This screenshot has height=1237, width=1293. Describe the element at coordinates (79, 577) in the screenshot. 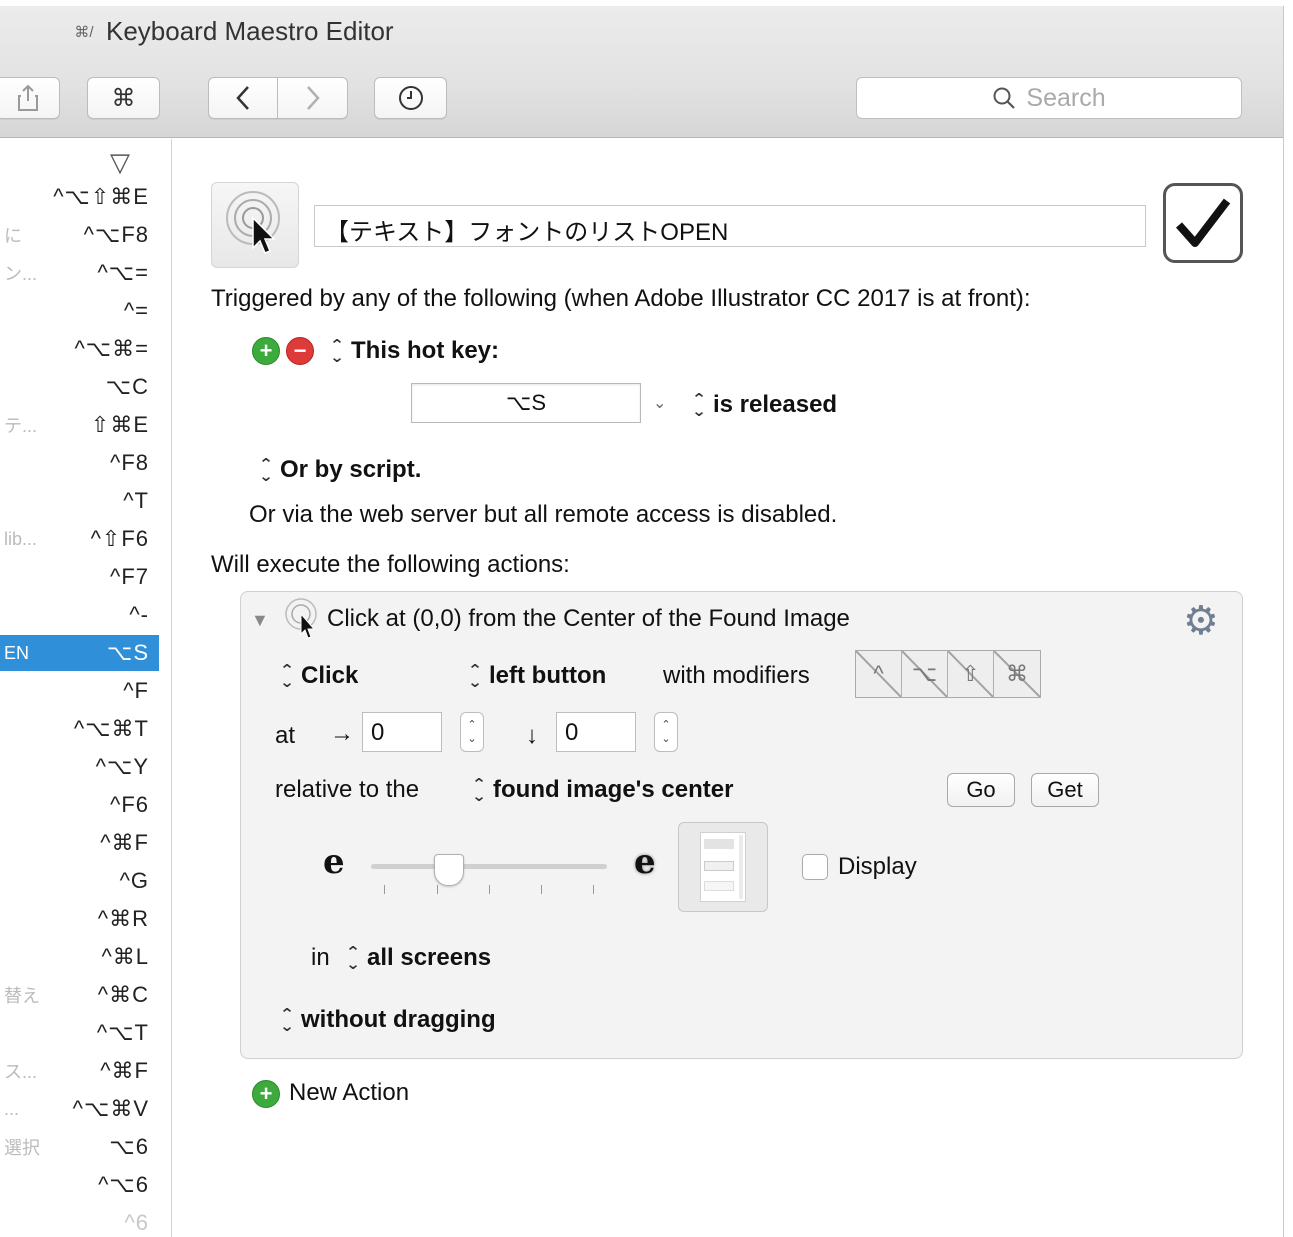

I see `macro-list-item: ^F7` at that location.